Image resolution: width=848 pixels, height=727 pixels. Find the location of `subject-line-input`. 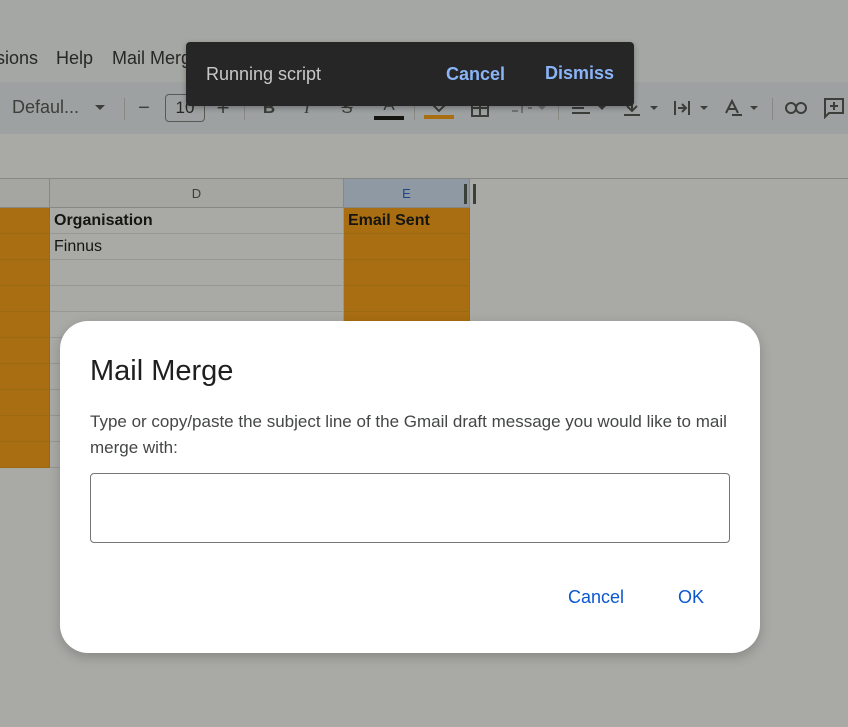

subject-line-input is located at coordinates (410, 508).